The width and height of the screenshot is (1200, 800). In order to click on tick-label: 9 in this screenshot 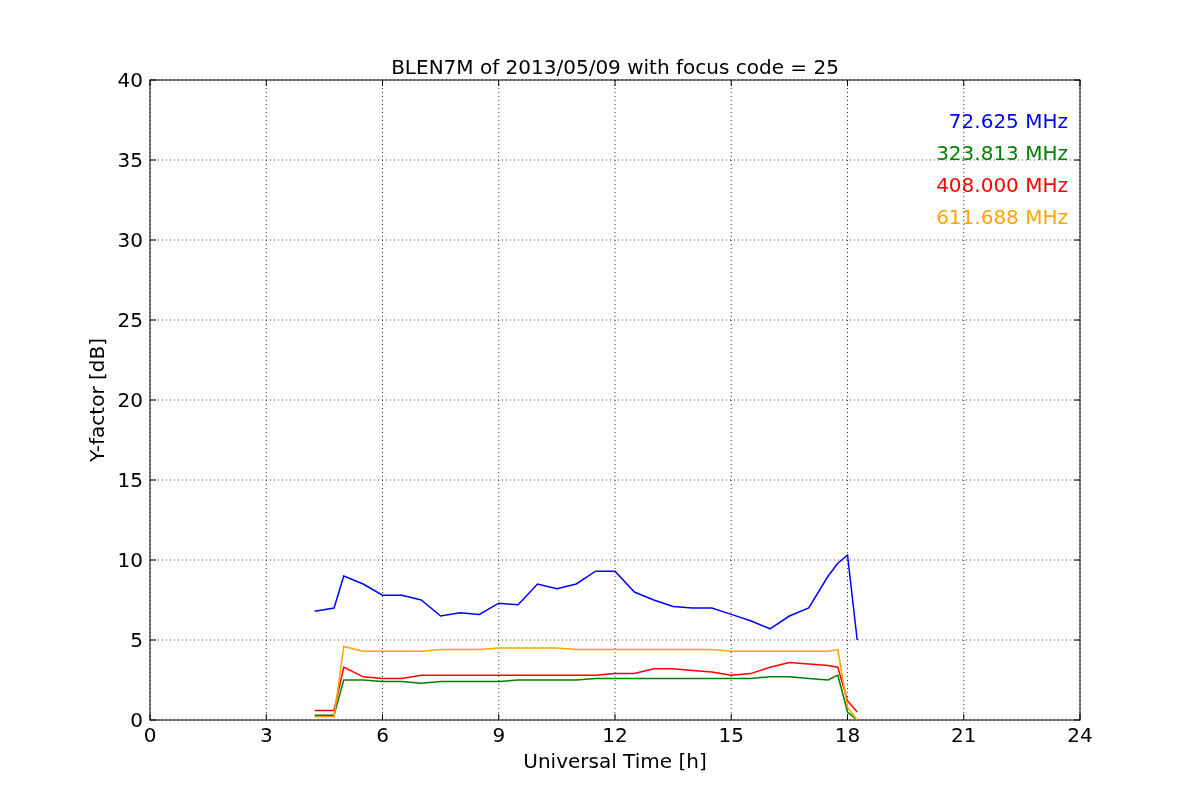, I will do `click(499, 735)`.